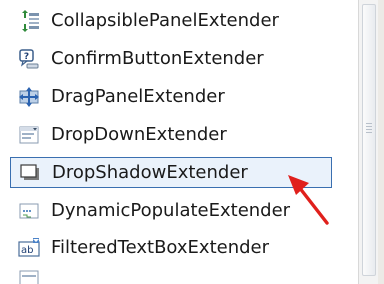 The width and height of the screenshot is (384, 284). I want to click on window-edge, so click(381, 142).